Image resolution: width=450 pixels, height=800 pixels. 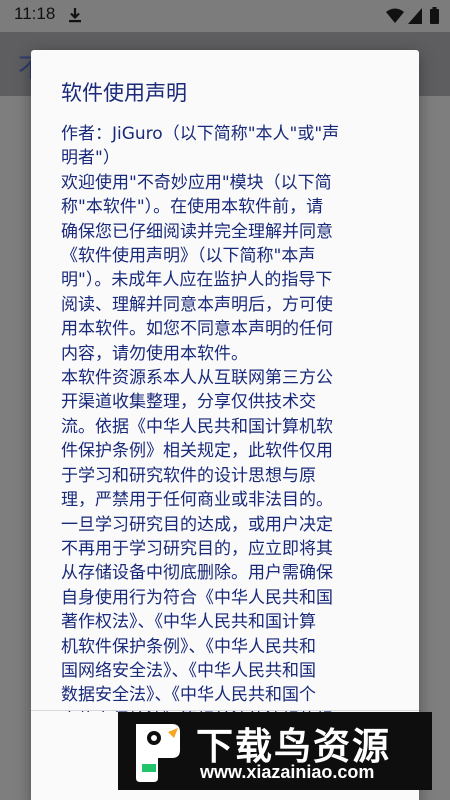 What do you see at coordinates (415, 16) in the screenshot?
I see `signal-icon` at bounding box center [415, 16].